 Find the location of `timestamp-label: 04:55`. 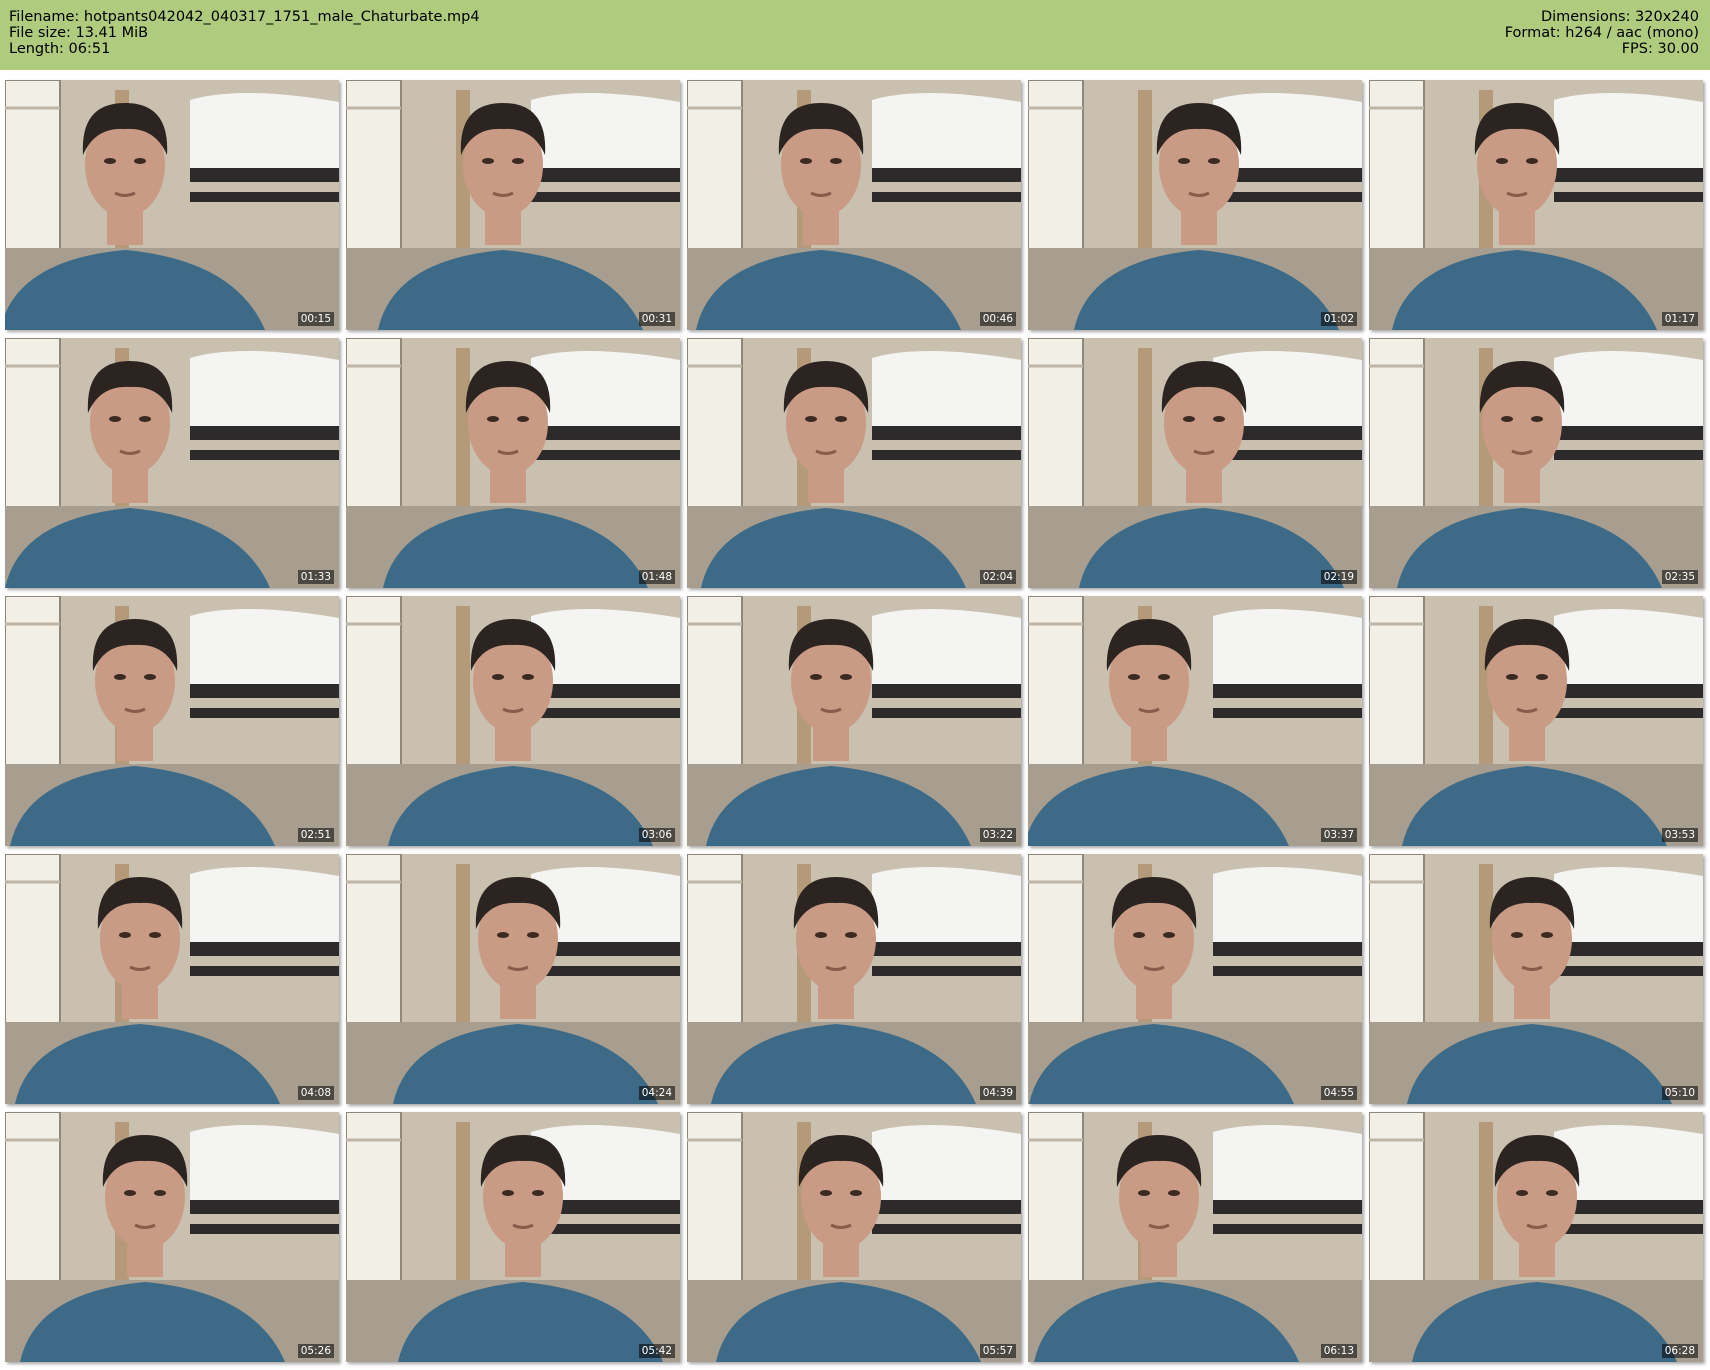

timestamp-label: 04:55 is located at coordinates (1338, 1093).